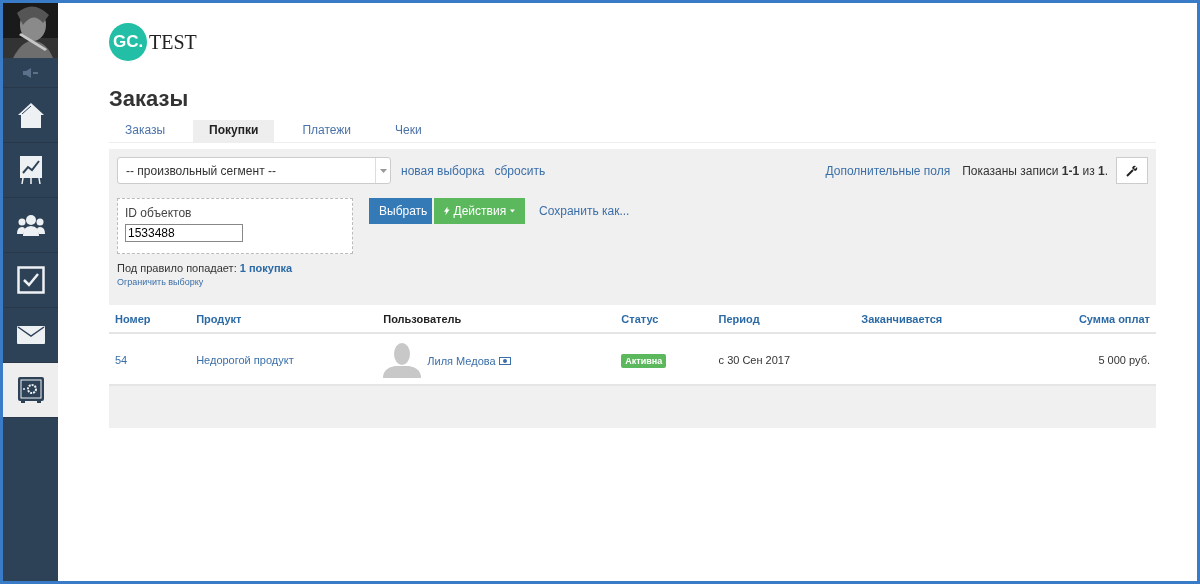  Describe the element at coordinates (422, 319) in the screenshot. I see `column-header: Пользователь` at that location.